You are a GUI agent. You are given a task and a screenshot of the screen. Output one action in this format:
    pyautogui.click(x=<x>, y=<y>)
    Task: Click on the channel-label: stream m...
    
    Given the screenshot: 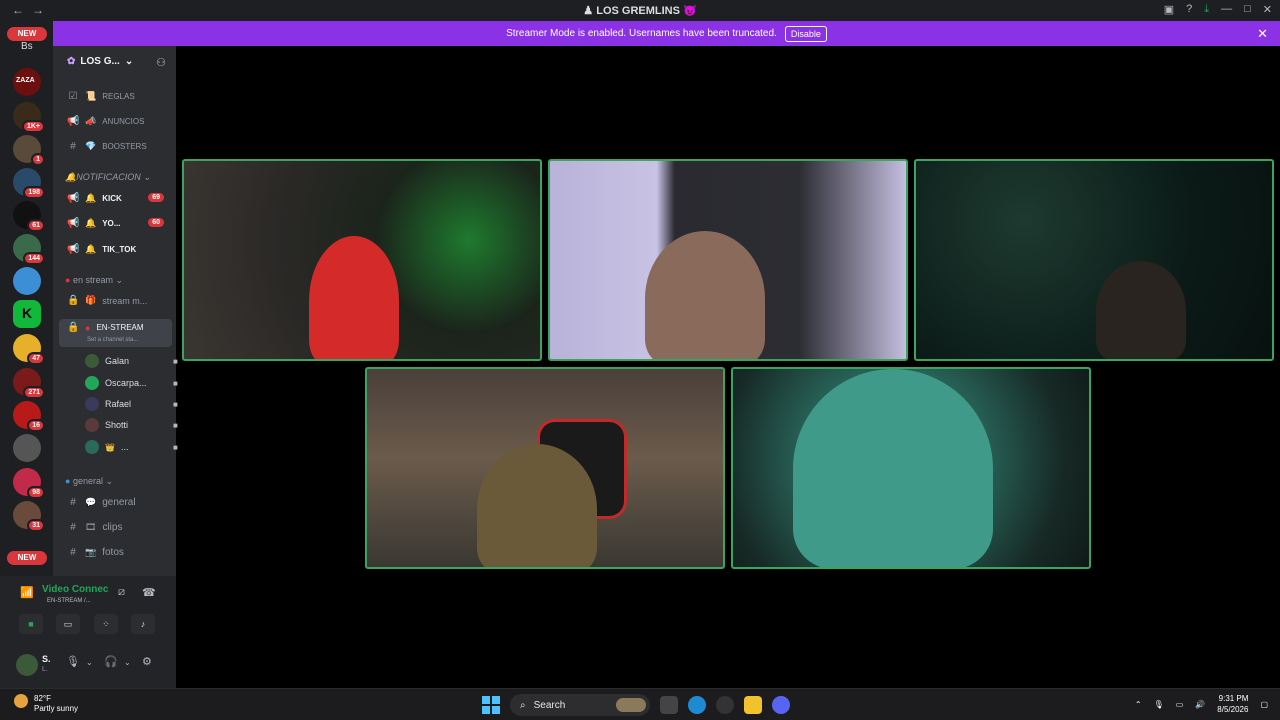 What is the action you would take?
    pyautogui.click(x=125, y=300)
    